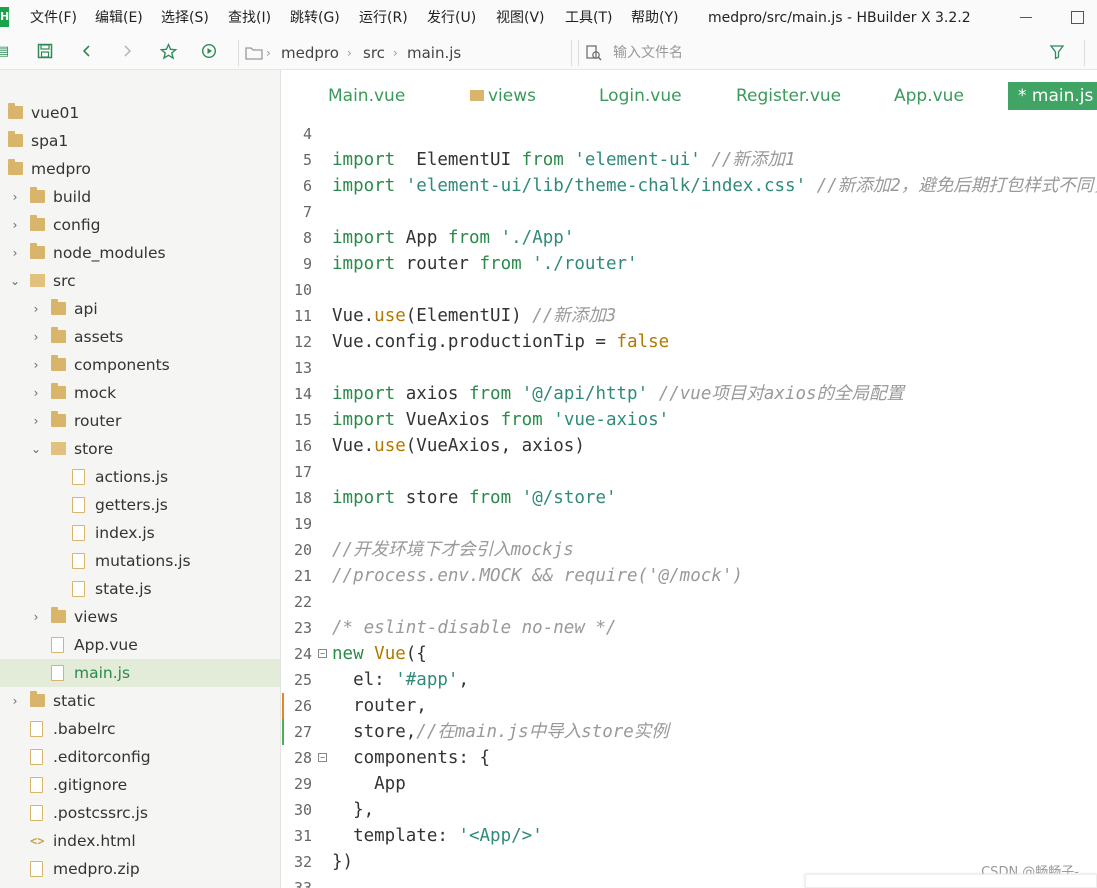  I want to click on code-line: 27 store,//在main.js中导入store实例, so click(689, 732).